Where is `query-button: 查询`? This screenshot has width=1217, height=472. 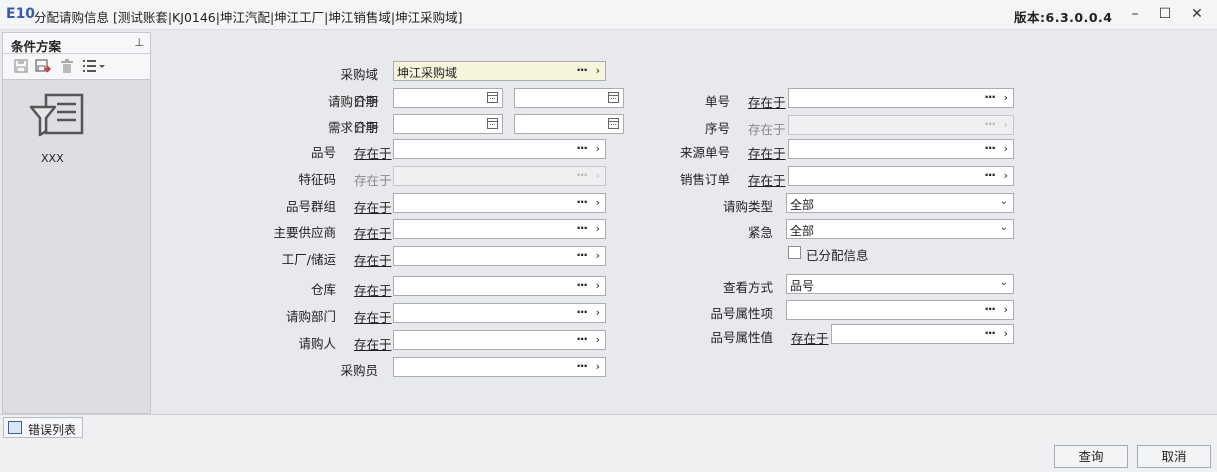 query-button: 查询 is located at coordinates (1091, 456).